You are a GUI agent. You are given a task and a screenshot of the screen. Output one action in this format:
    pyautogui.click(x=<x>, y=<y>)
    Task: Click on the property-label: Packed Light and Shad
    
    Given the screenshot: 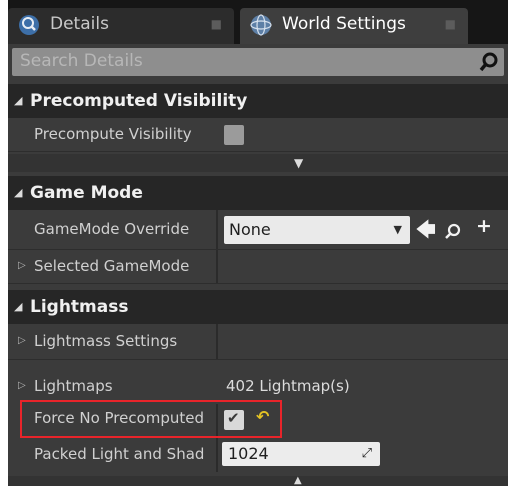 What is the action you would take?
    pyautogui.click(x=119, y=454)
    